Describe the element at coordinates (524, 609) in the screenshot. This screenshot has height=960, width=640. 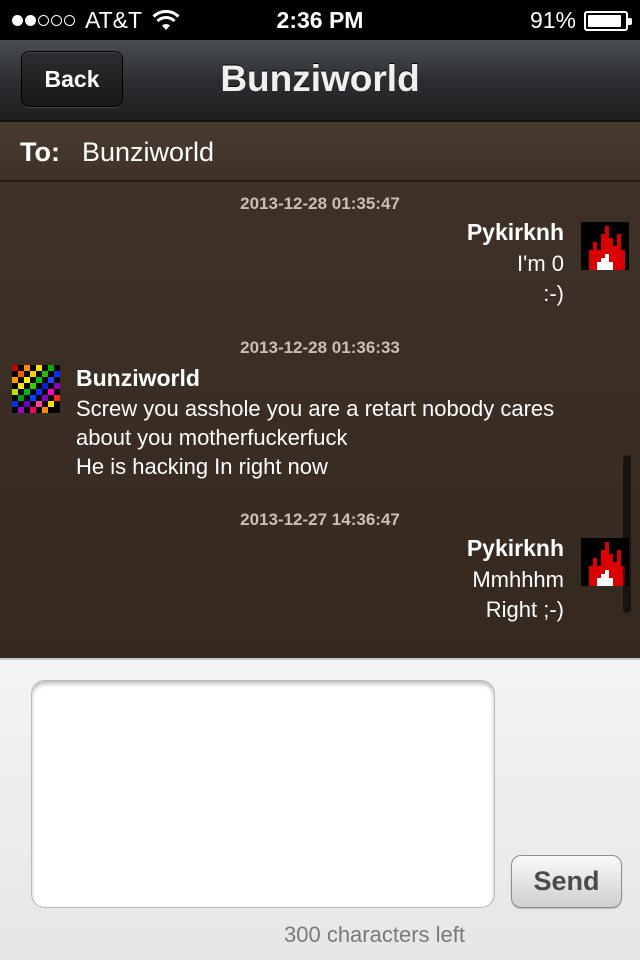
I see `message-line: Right ;-)` at that location.